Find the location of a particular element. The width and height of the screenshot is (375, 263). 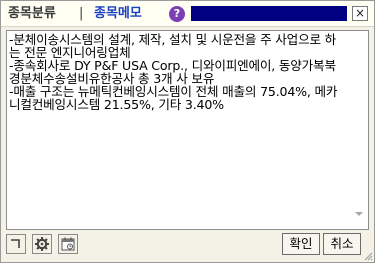

gear-icon is located at coordinates (42, 244).